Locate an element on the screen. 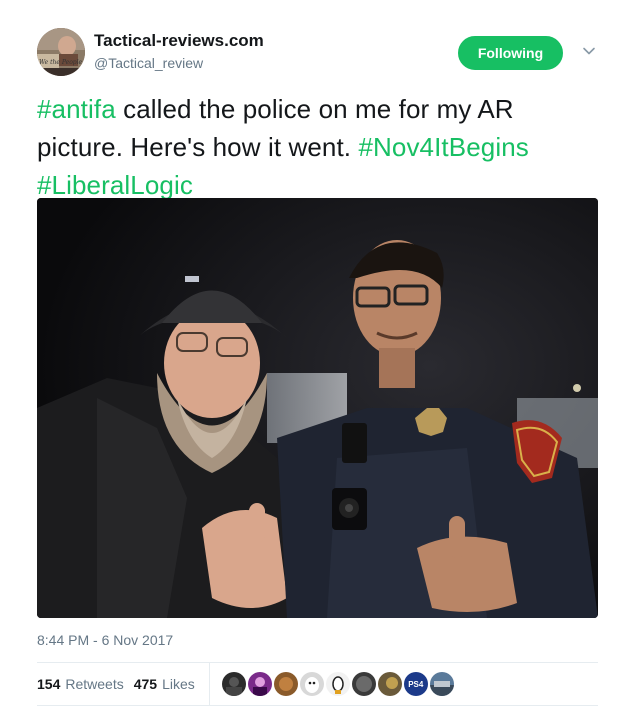 The image size is (628, 706). author-display-name: Tactical-reviews.com is located at coordinates (179, 41).